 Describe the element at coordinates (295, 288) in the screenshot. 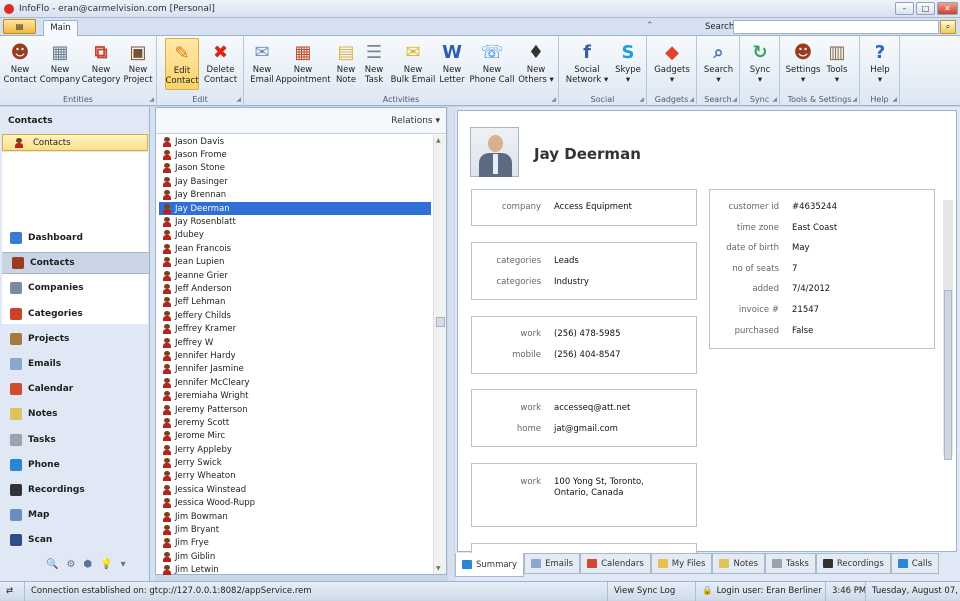

I see `contact-row: Jeff Anderson` at that location.